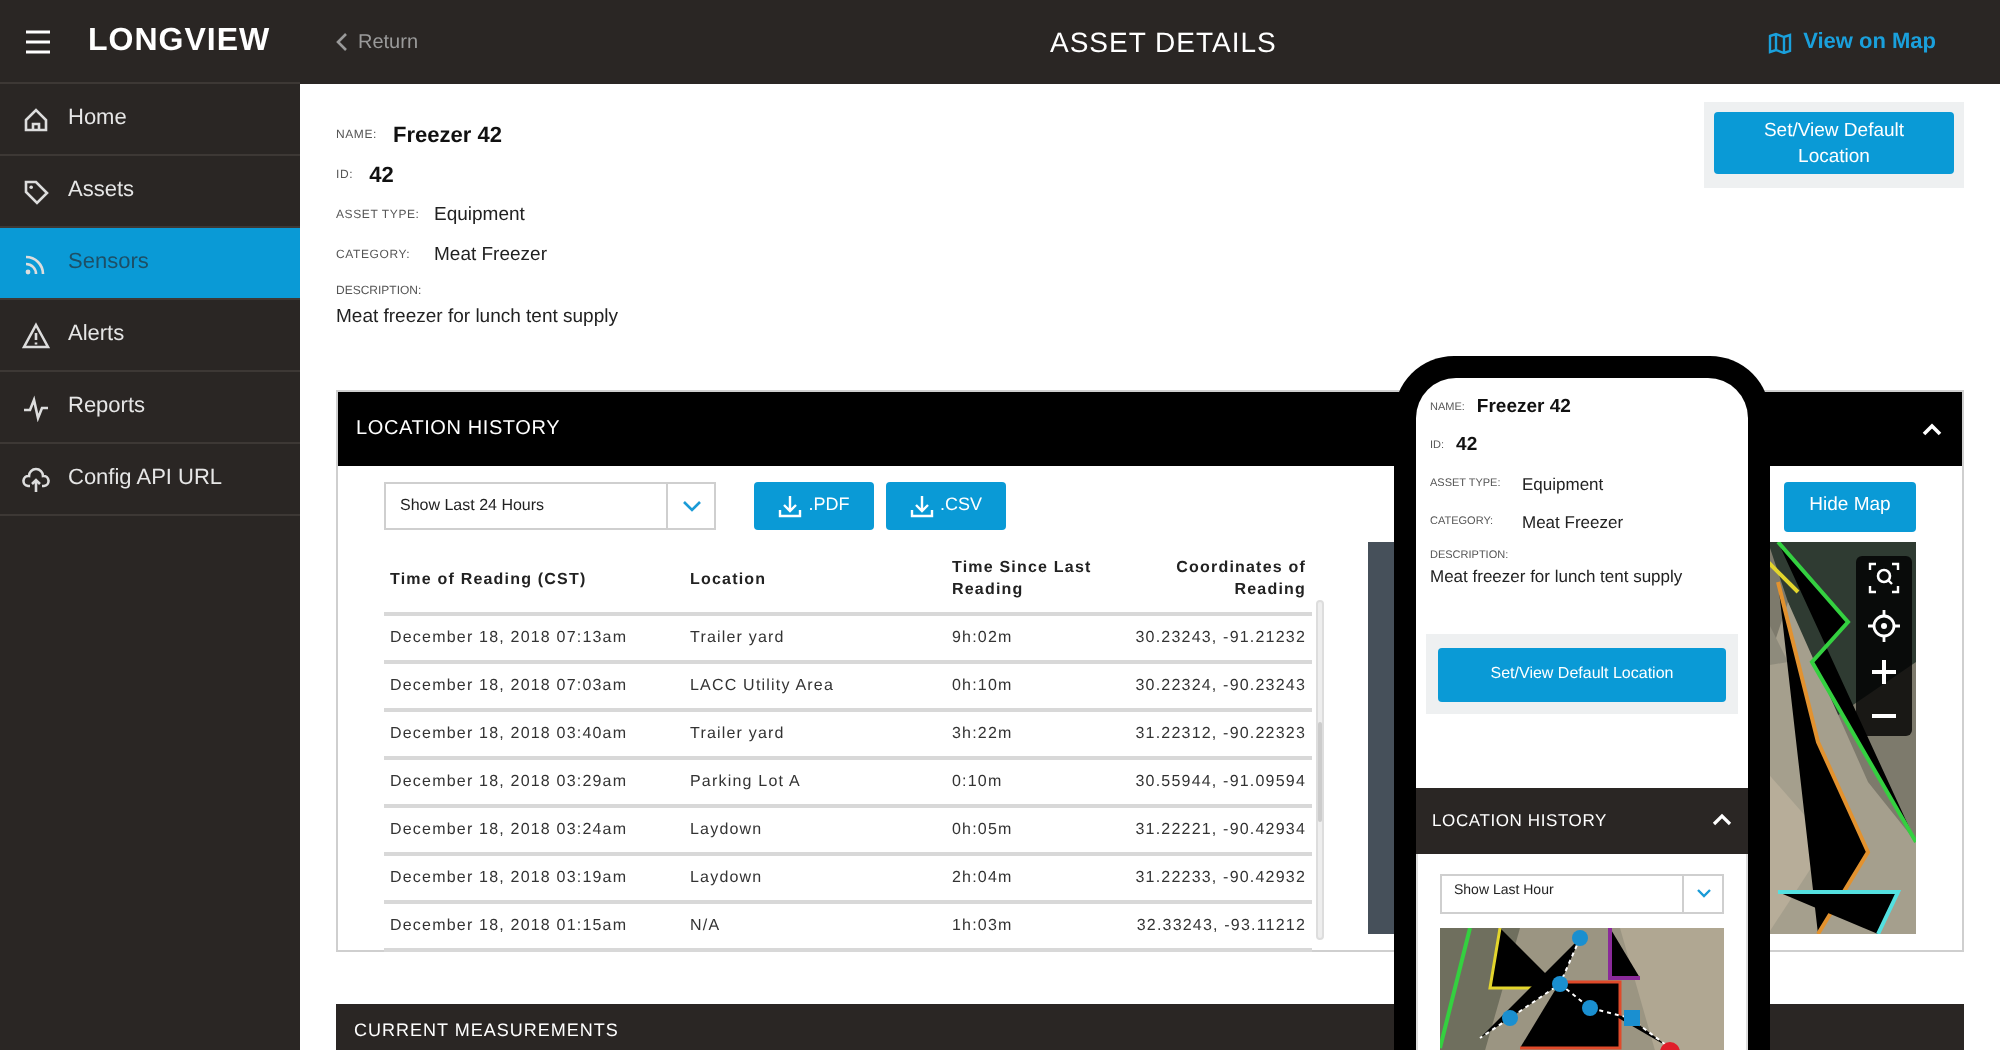 This screenshot has width=2000, height=1050. What do you see at coordinates (1206, 830) in the screenshot?
I see `table-cell: 31.22221, -90.42934` at bounding box center [1206, 830].